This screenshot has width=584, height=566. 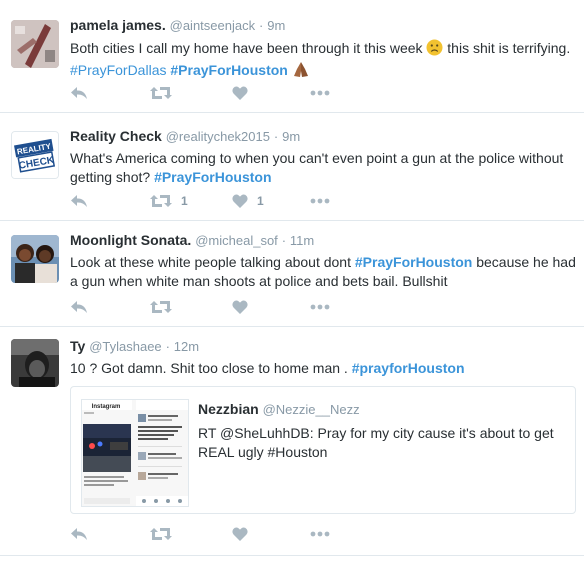 I want to click on thumbnail-app-title: Instagram, so click(x=106, y=407).